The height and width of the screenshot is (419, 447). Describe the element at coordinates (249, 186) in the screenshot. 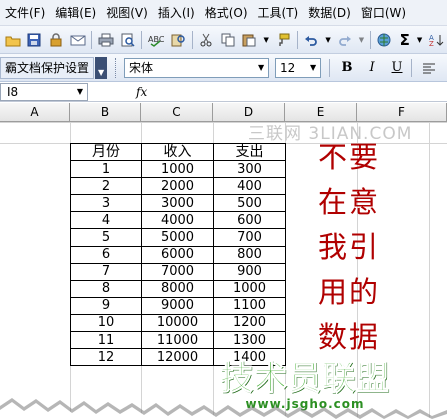

I see `table-cell: 400` at that location.